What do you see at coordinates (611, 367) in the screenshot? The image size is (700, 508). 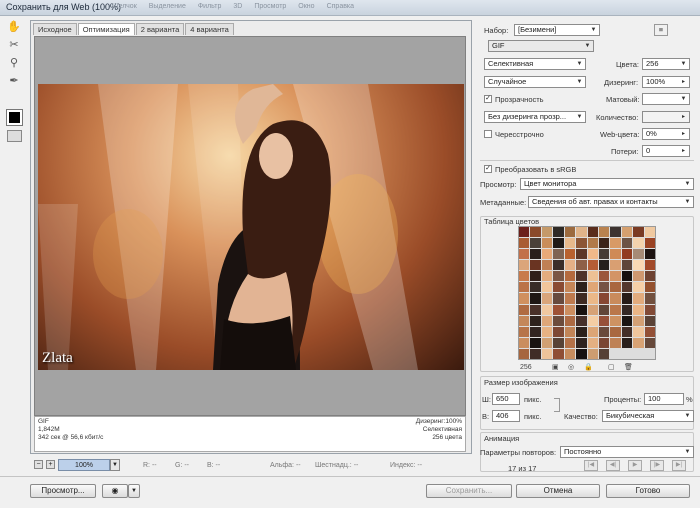 I see `new-color-icon: ▢` at bounding box center [611, 367].